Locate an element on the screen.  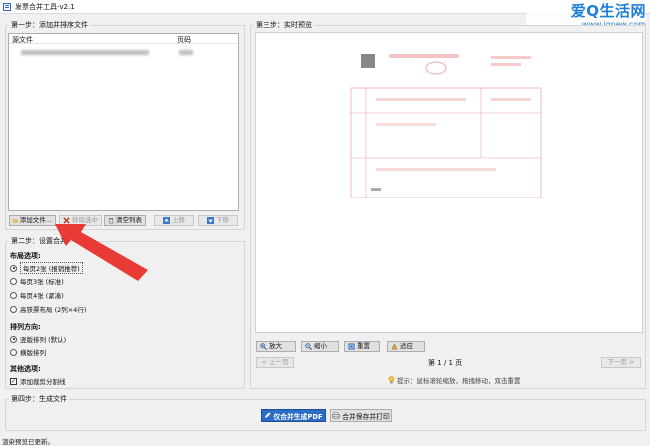
reset-zoom-label: 重置 is located at coordinates (363, 346).